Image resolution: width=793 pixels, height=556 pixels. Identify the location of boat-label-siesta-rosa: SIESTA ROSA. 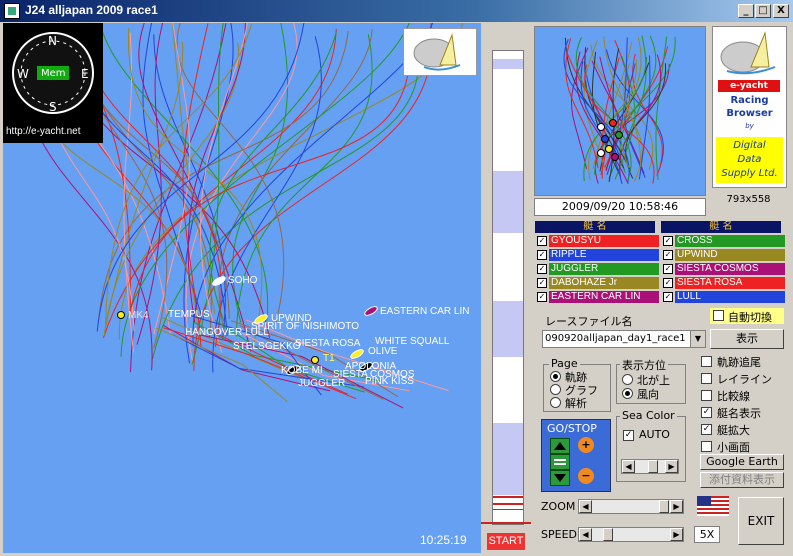
(328, 343).